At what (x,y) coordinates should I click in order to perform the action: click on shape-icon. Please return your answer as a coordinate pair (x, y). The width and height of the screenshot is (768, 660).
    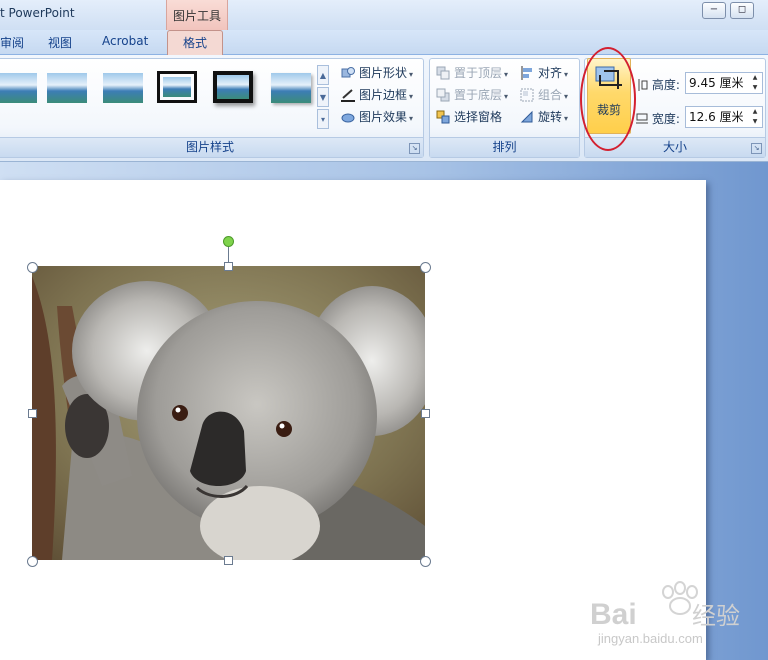
    Looking at the image, I should click on (348, 73).